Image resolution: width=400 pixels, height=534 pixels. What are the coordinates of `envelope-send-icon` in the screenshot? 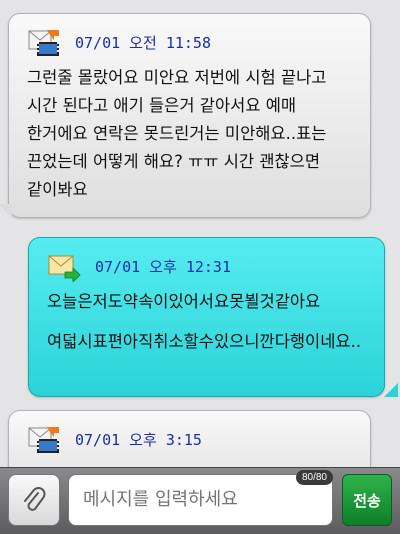 It's located at (64, 268).